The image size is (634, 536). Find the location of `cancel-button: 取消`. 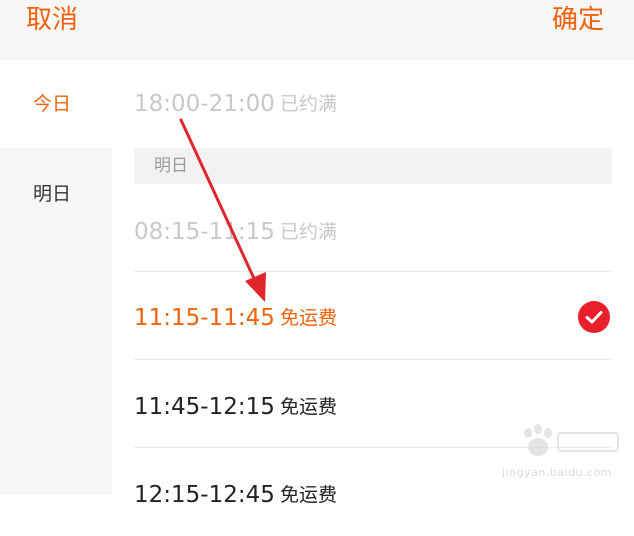

cancel-button: 取消 is located at coordinates (52, 20).